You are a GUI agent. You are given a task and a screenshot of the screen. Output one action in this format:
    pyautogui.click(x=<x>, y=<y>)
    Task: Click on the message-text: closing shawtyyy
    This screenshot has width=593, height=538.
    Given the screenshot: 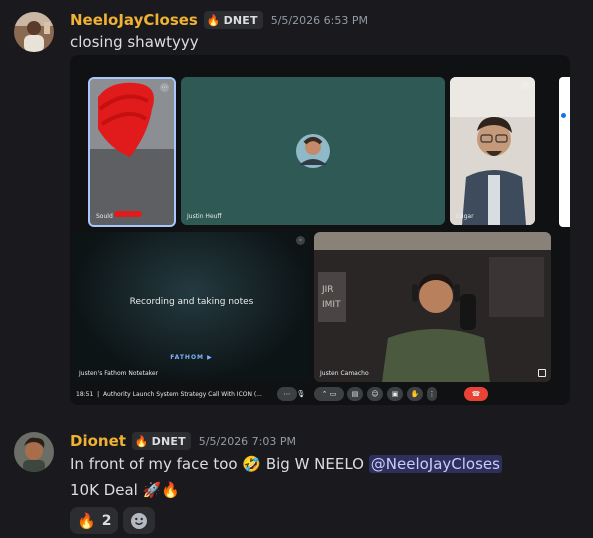 What is the action you would take?
    pyautogui.click(x=134, y=42)
    